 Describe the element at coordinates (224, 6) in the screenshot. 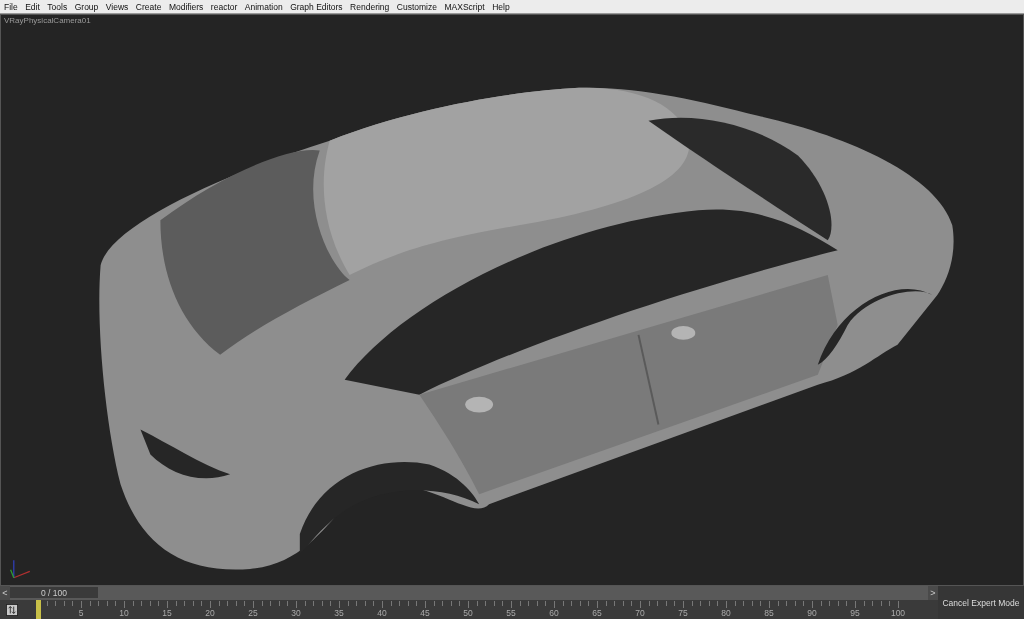

I see `menu-item: reactor` at that location.